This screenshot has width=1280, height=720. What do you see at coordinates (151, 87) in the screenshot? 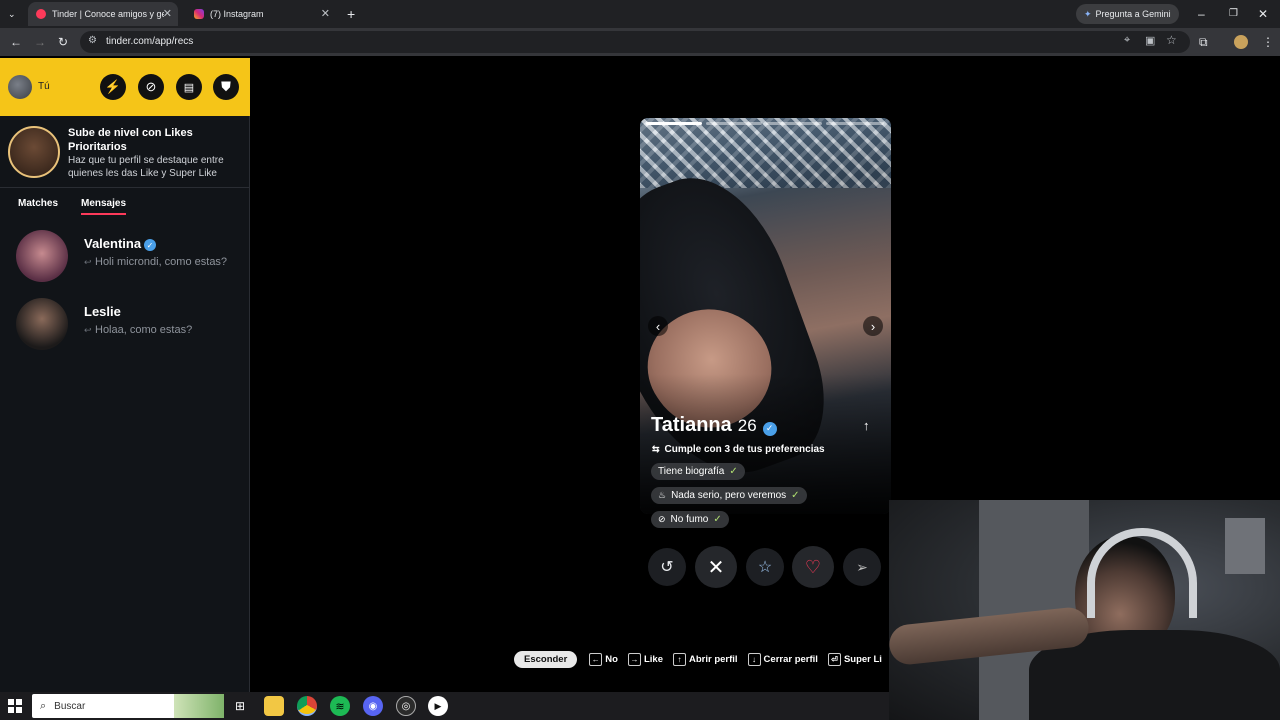
I see `explore-compass-icon: ⊘` at bounding box center [151, 87].